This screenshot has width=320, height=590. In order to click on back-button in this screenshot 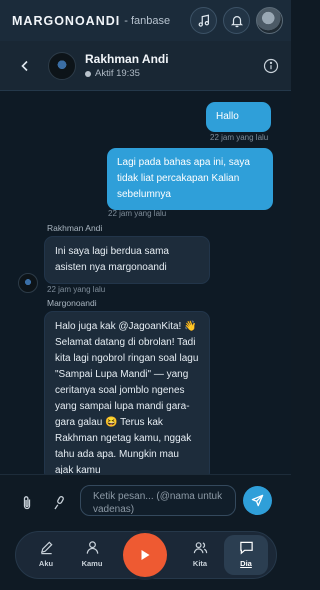, I will do `click(25, 66)`.